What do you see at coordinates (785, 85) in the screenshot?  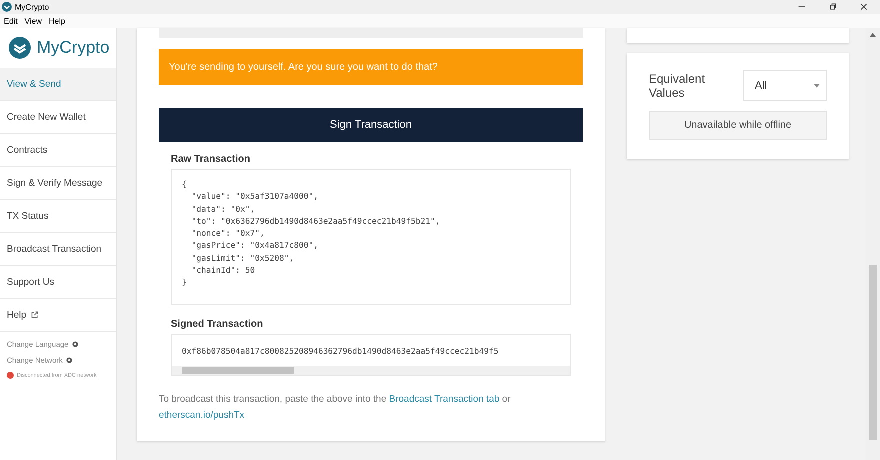 I see `currency-dropdown: All` at bounding box center [785, 85].